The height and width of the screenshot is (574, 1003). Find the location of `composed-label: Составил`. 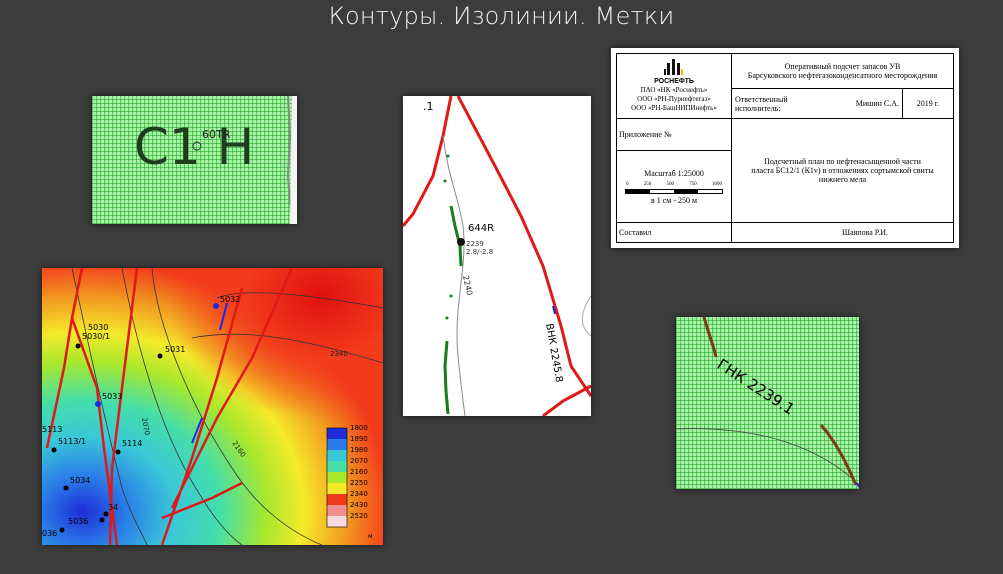

composed-label: Составил is located at coordinates (674, 232).